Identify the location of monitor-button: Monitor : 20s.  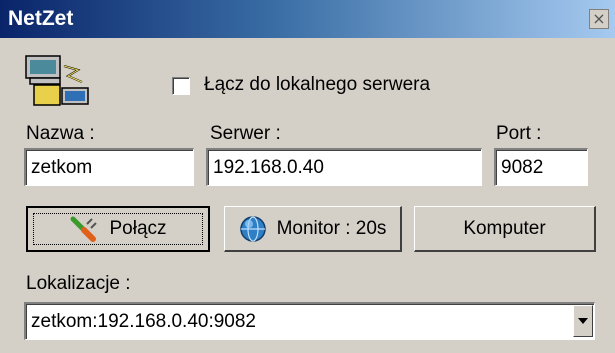
(313, 229).